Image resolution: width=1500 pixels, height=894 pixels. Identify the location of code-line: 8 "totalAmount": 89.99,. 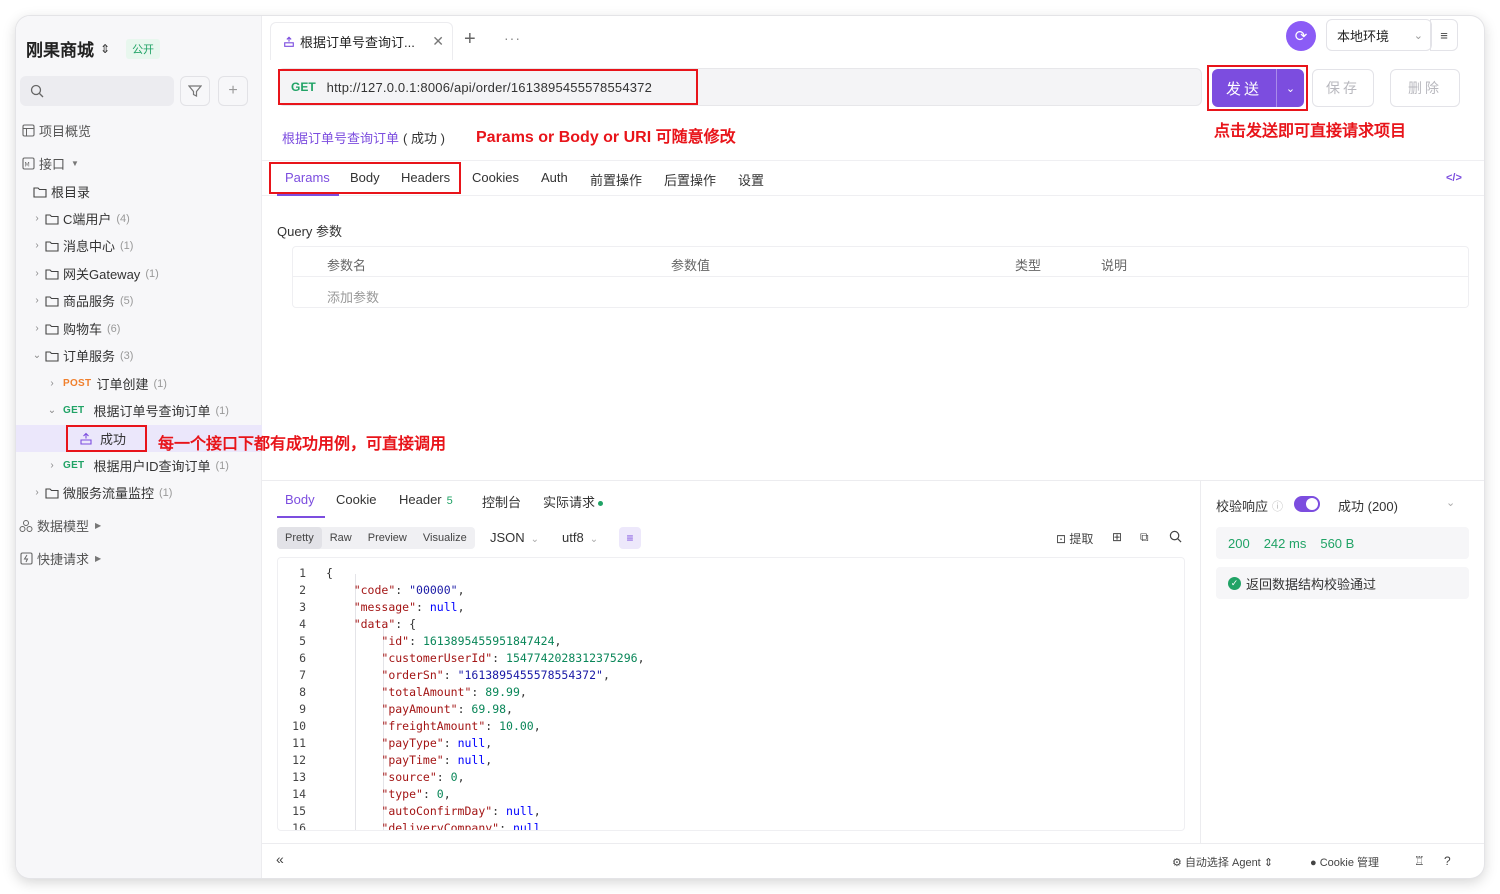
(731, 692).